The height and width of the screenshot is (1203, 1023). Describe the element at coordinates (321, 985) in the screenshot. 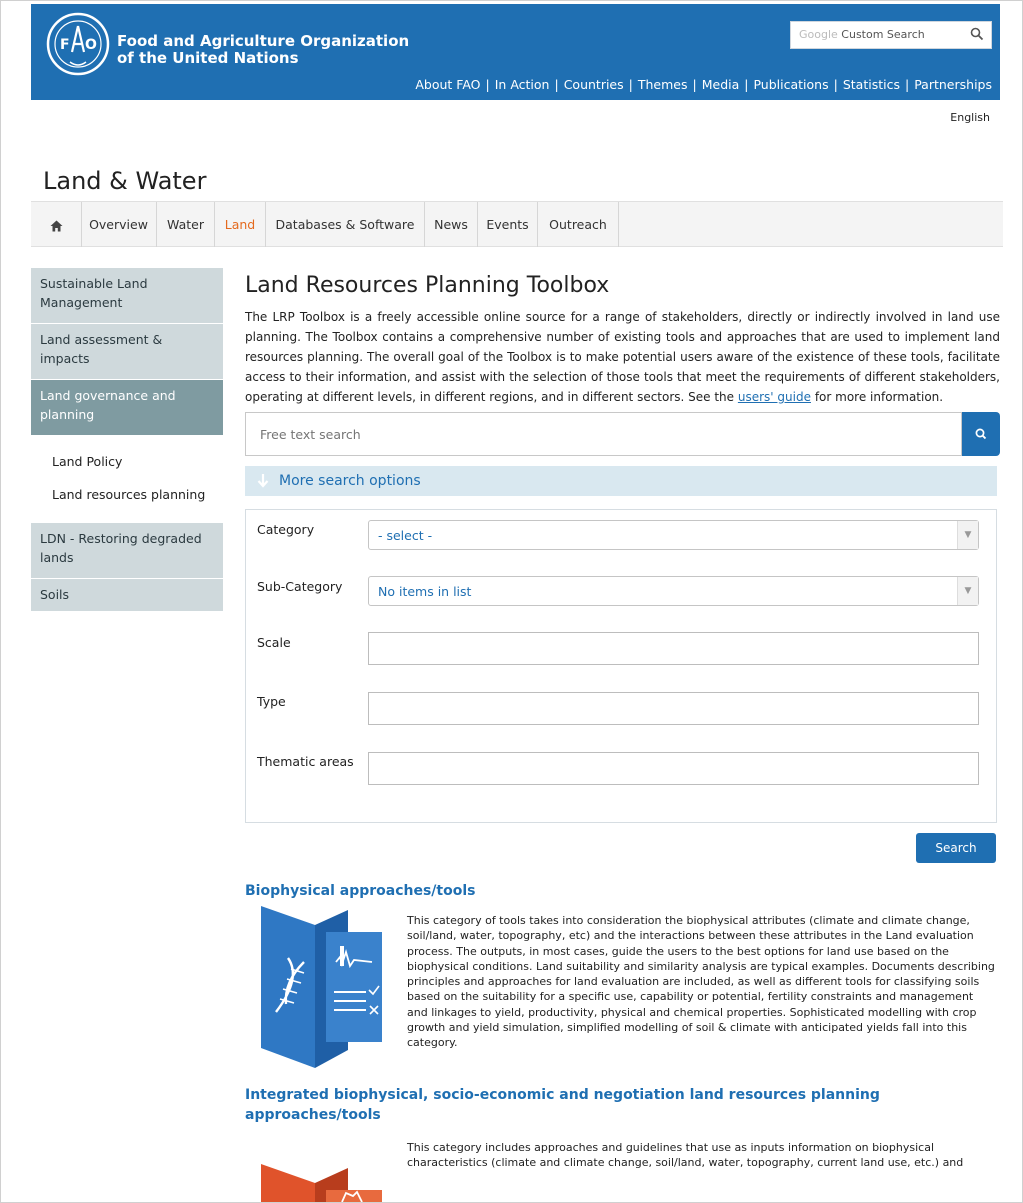

I see `dna-document-icon` at that location.